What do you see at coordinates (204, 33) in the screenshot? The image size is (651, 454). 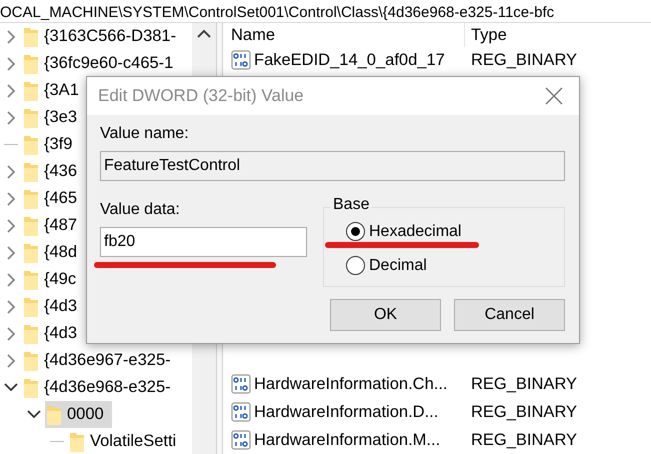 I see `caret-icon` at bounding box center [204, 33].